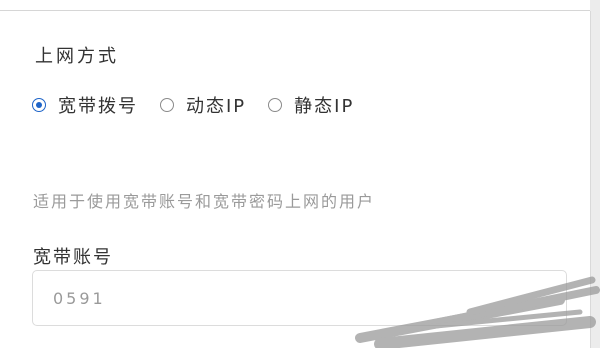  Describe the element at coordinates (295, 5) in the screenshot. I see `top-card-edge` at that location.